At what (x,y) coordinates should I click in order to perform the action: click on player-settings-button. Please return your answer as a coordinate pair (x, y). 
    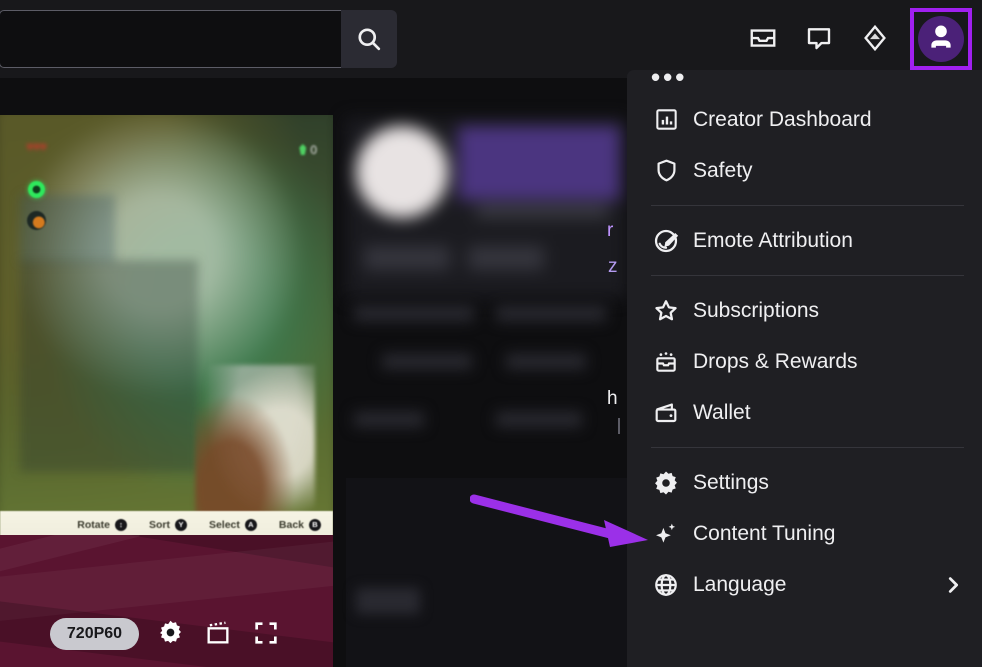
    Looking at the image, I should click on (170, 634).